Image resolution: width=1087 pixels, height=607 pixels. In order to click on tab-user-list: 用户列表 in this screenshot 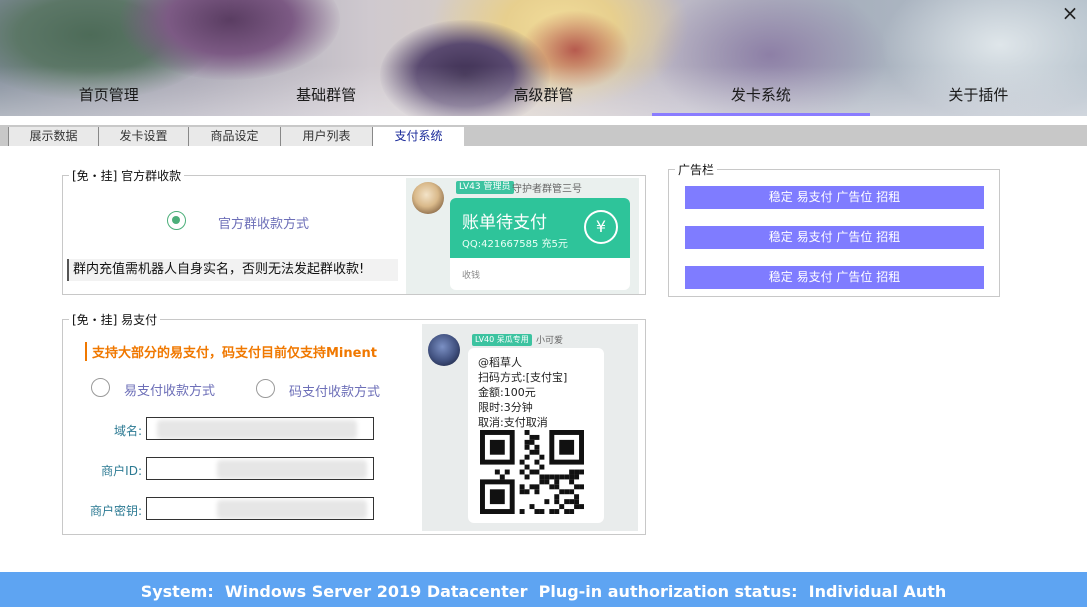, I will do `click(326, 136)`.